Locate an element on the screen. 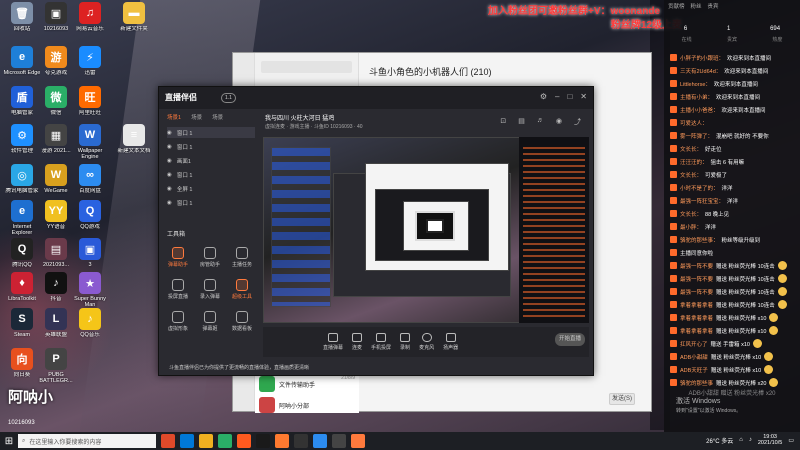 The width and height of the screenshot is (800, 450). lock-icon: ⊡ is located at coordinates (503, 122).